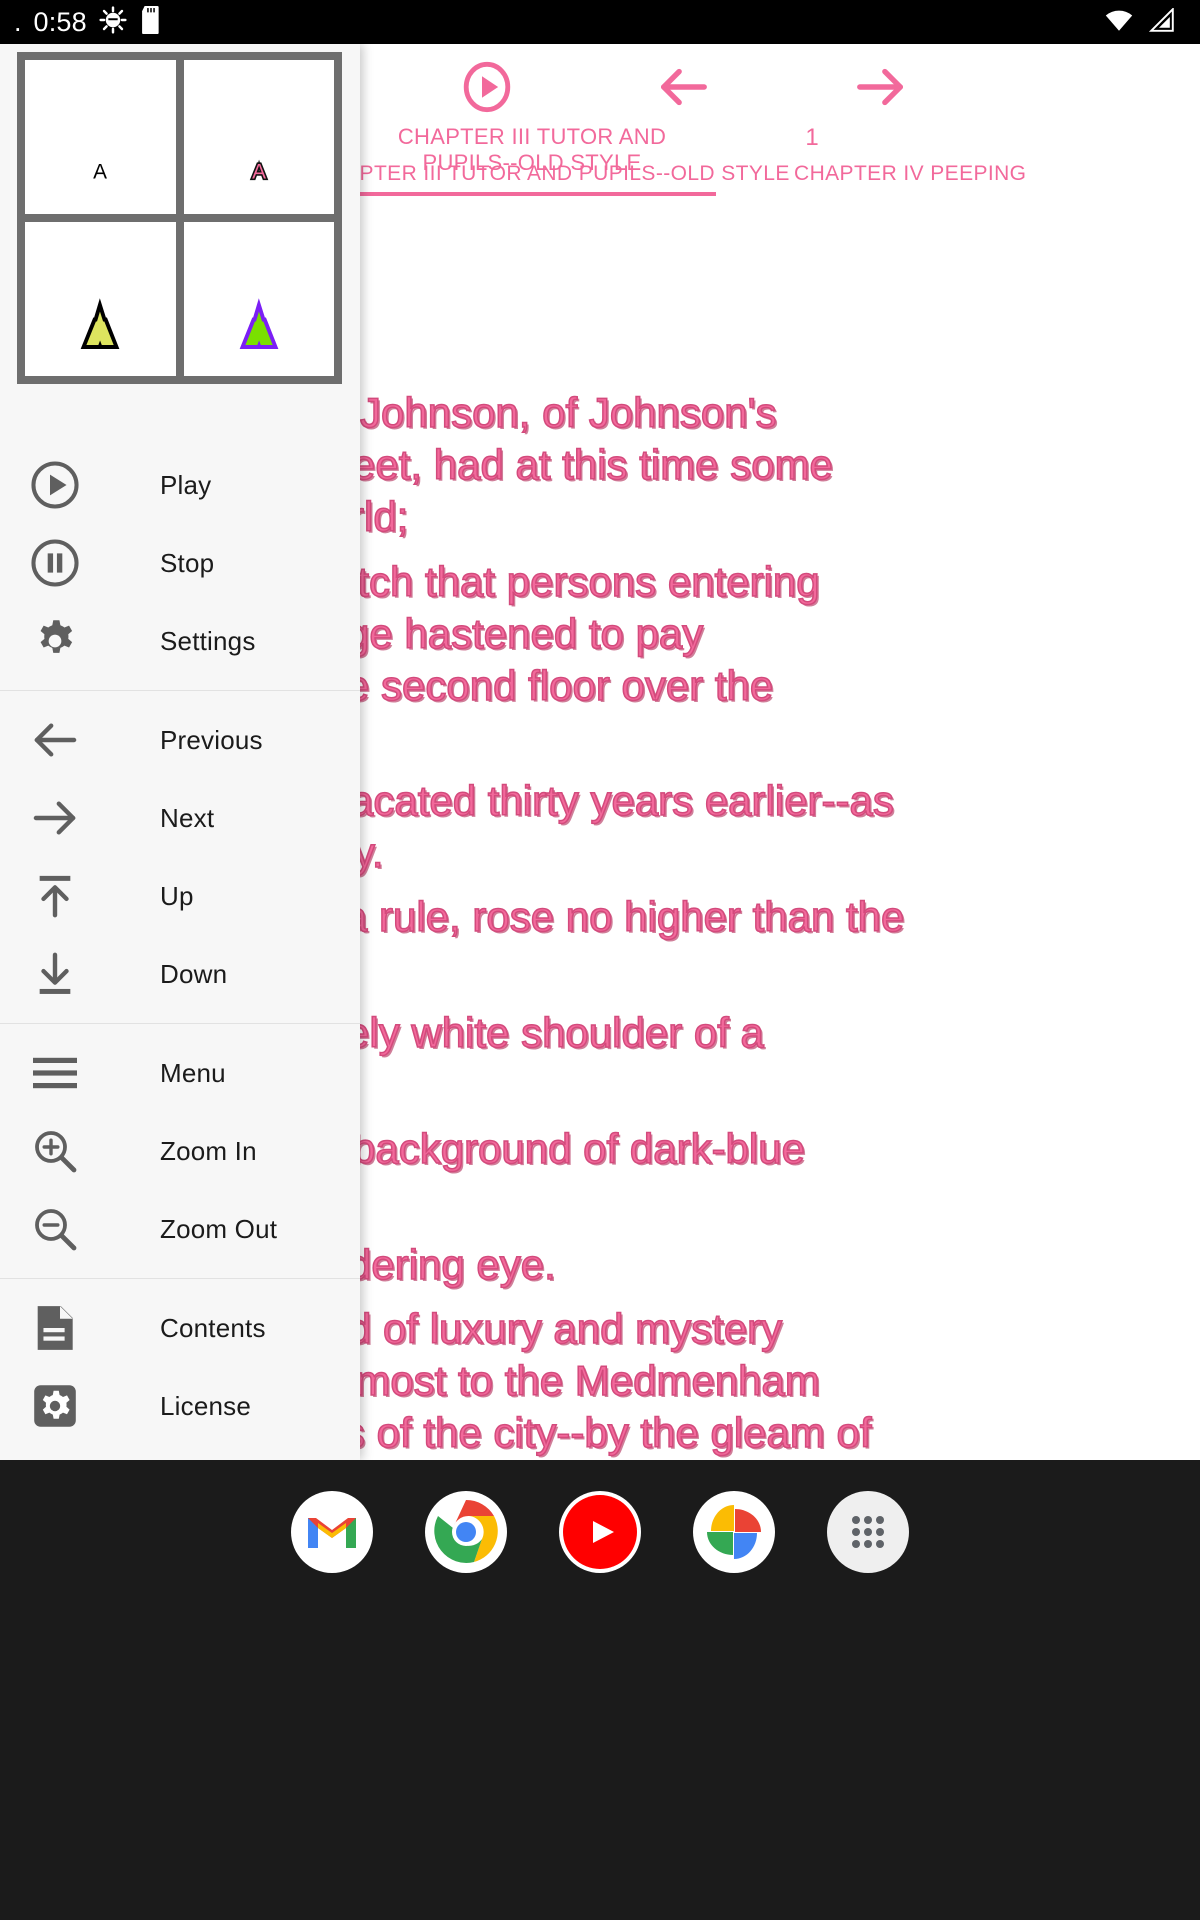  I want to click on reader-line: e second floor over the, so click(567, 686).